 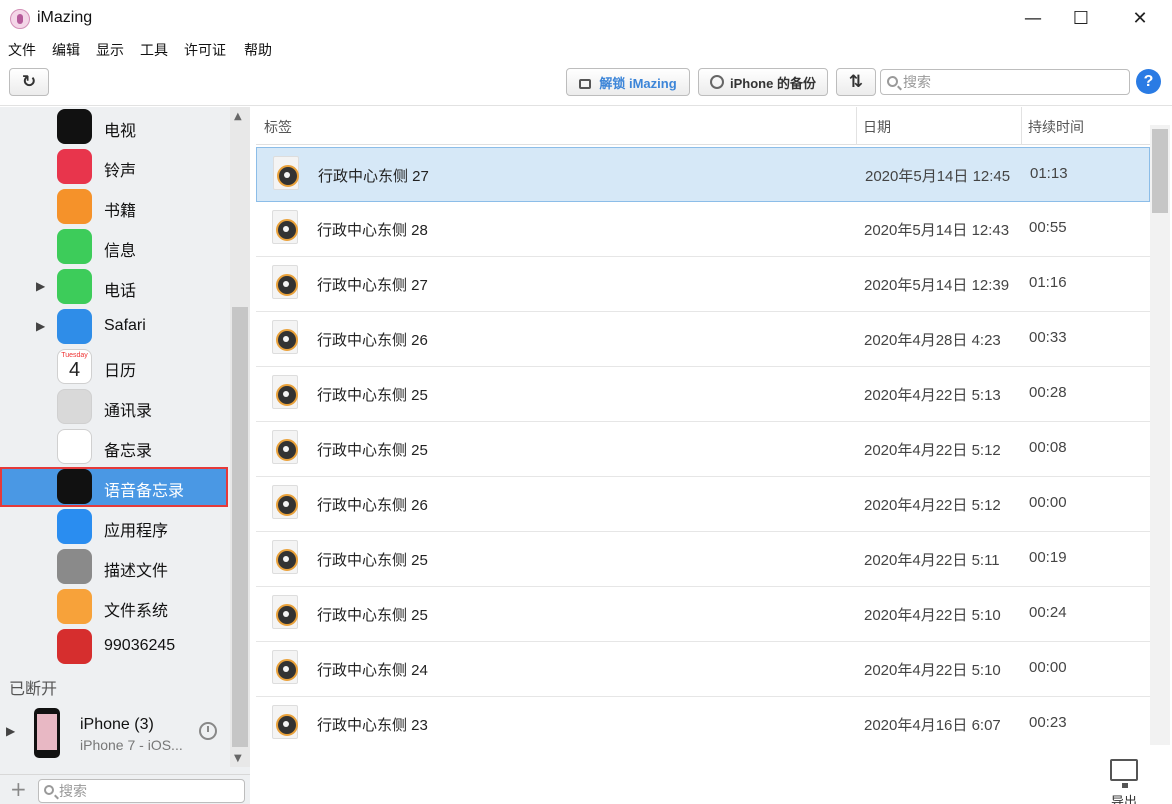 What do you see at coordinates (114, 607) in the screenshot?
I see `sidebar-item: 文件系统` at bounding box center [114, 607].